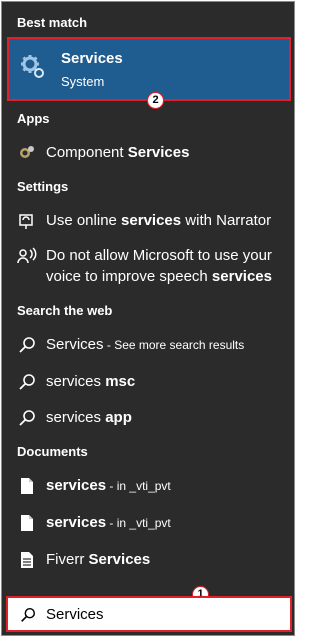  I want to click on search-input: Services, so click(149, 614).